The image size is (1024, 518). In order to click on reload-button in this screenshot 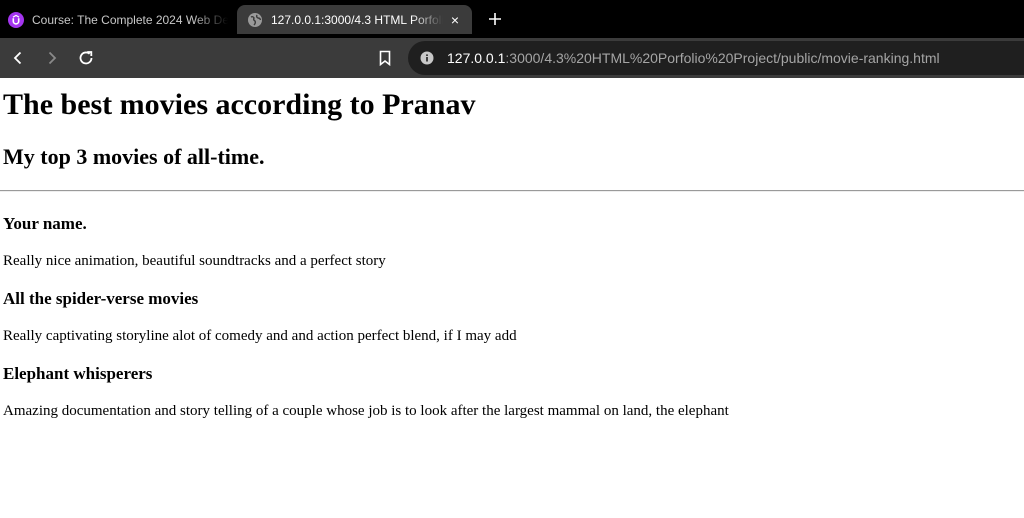, I will do `click(86, 58)`.